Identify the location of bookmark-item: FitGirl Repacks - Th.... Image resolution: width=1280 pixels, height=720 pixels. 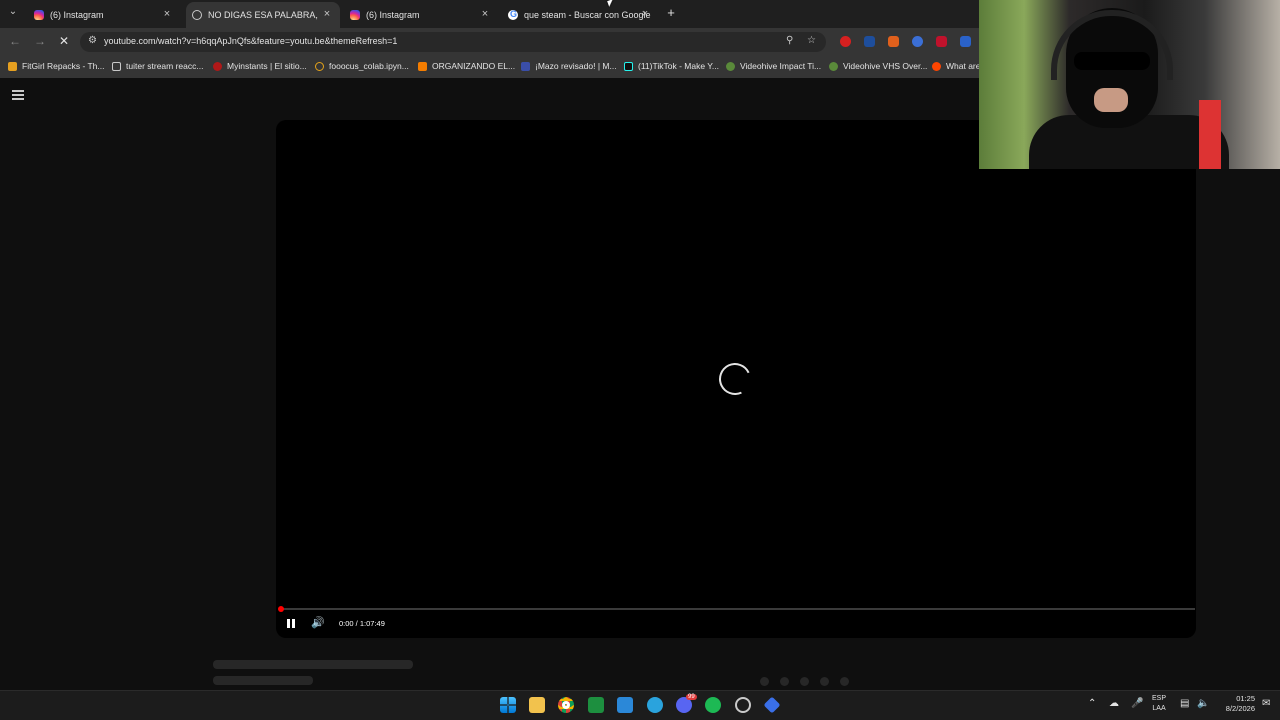
(56, 66).